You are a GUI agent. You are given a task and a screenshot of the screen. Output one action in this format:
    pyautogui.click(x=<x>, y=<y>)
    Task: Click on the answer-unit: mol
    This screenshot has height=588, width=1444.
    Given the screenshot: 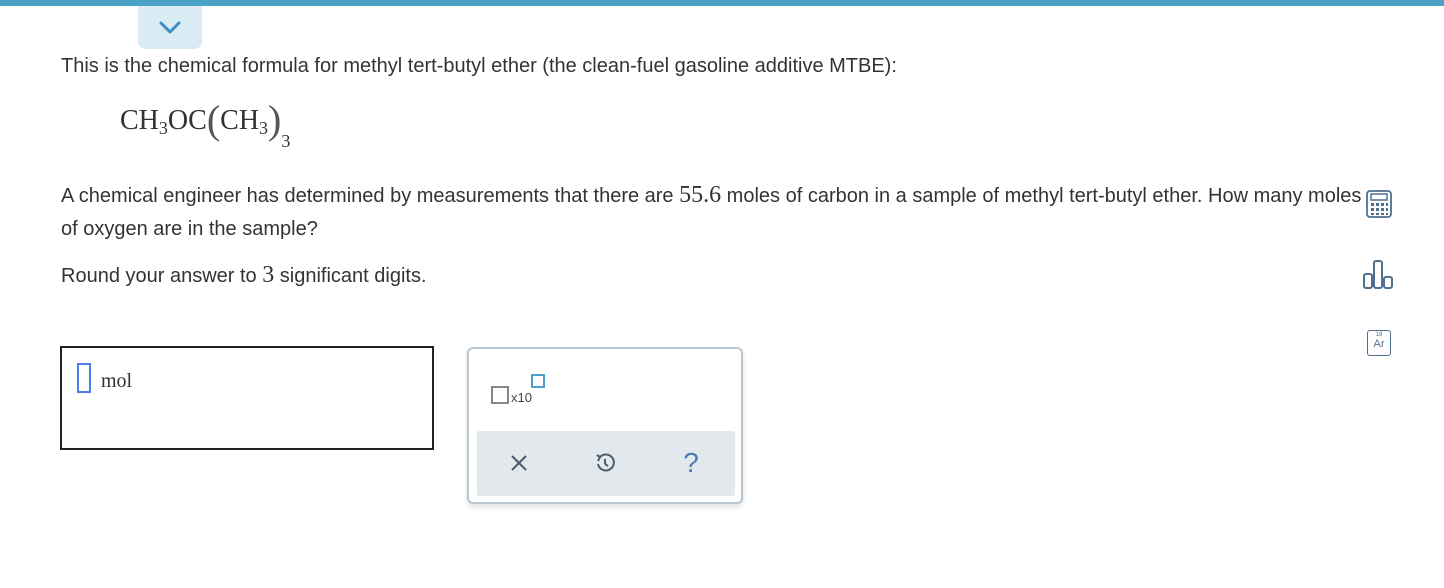 What is the action you would take?
    pyautogui.click(x=117, y=381)
    